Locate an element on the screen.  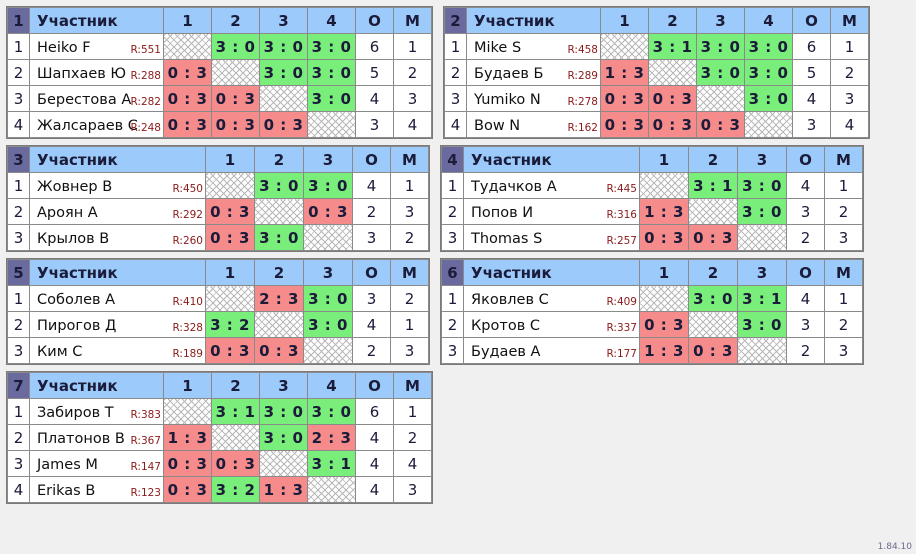
participant-name-cell: Яковлев С R:409 is located at coordinates (551, 298).